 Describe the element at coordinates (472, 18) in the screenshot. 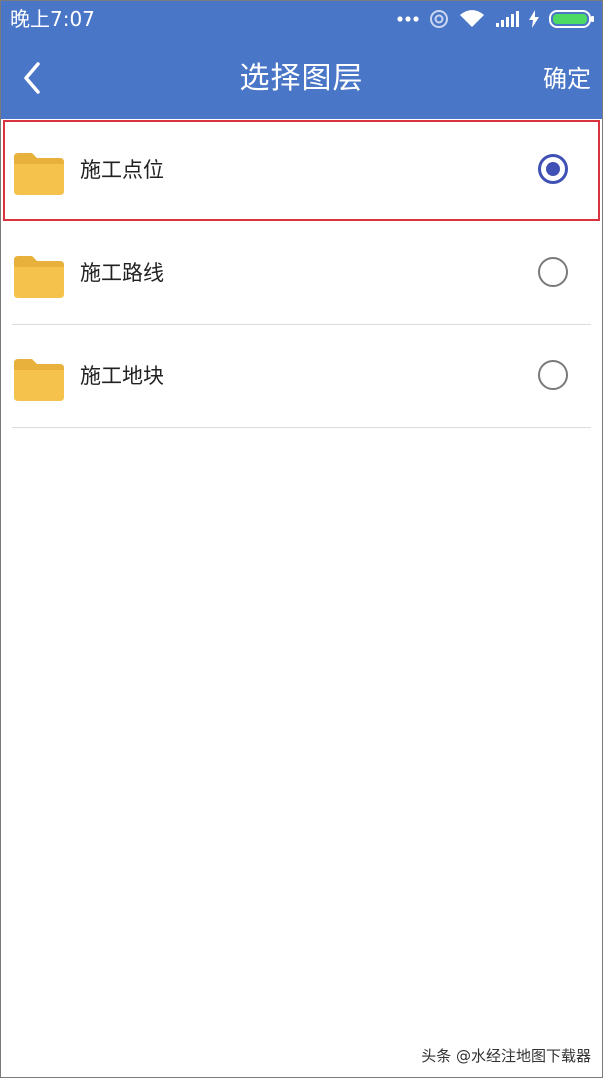

I see `wifi-icon` at that location.